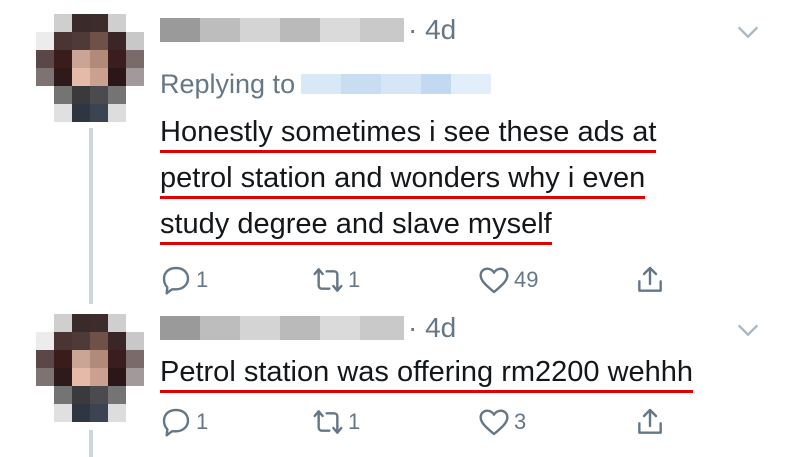  I want to click on like-button: 49, so click(508, 280).